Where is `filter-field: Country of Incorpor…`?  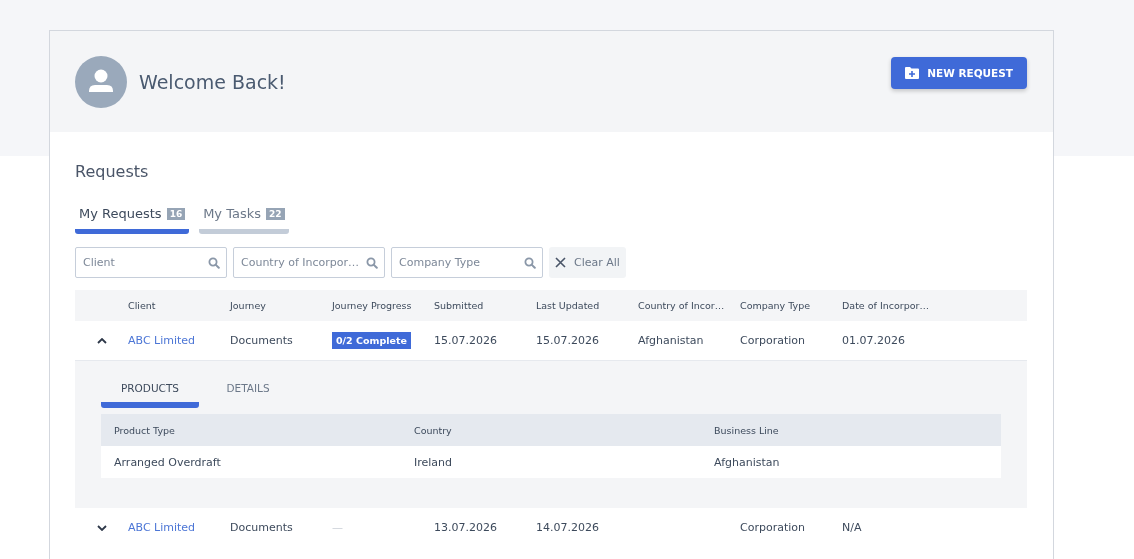
filter-field: Country of Incorpor… is located at coordinates (309, 262).